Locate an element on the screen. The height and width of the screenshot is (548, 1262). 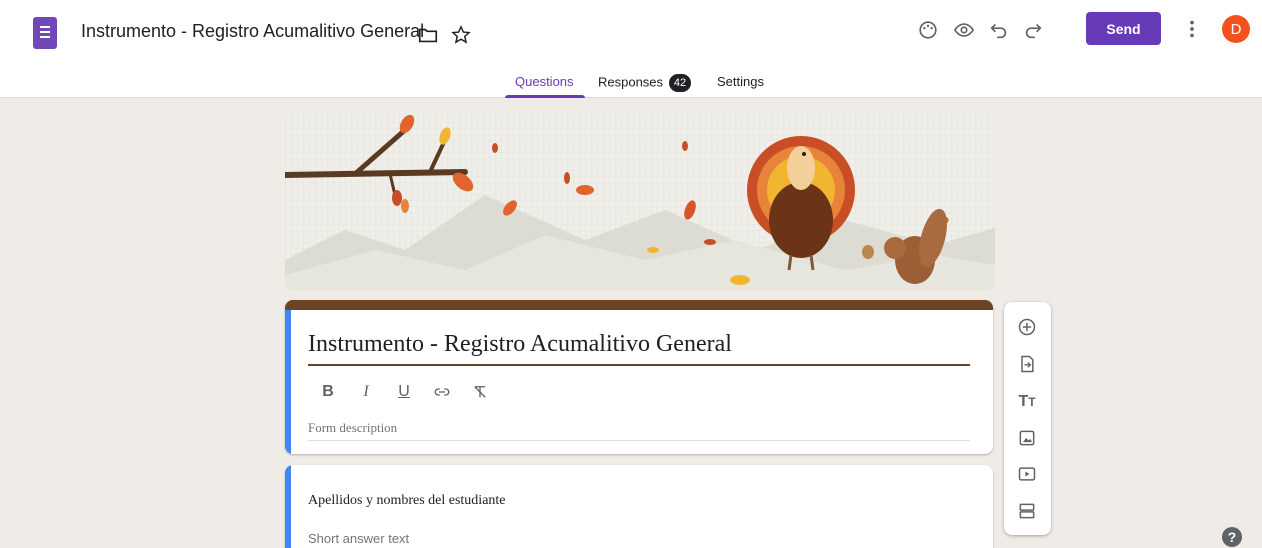
avatar: D is located at coordinates (1236, 29).